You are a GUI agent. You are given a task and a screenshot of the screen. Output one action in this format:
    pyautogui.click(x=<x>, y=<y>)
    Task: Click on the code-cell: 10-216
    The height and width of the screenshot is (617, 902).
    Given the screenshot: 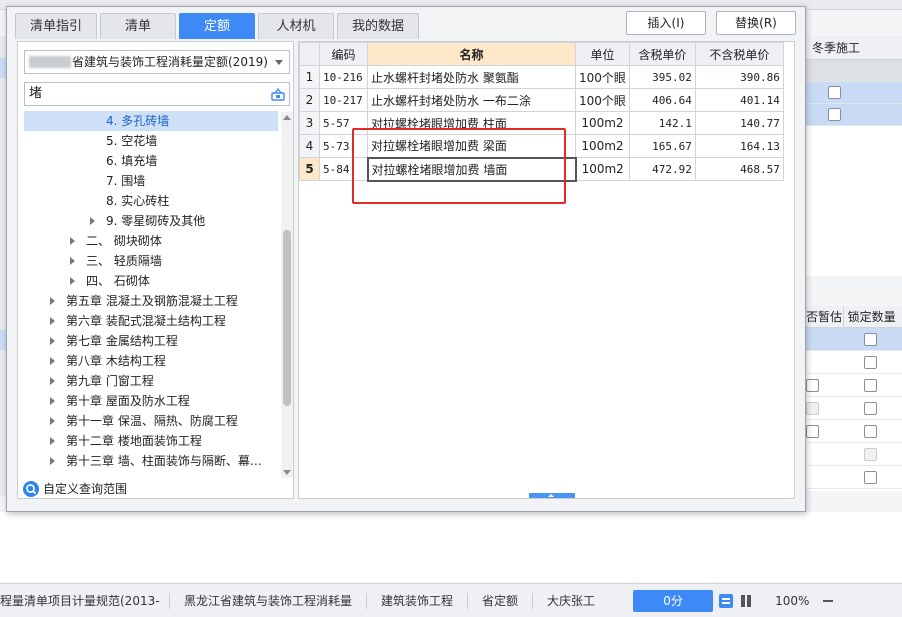 What is the action you would take?
    pyautogui.click(x=343, y=77)
    